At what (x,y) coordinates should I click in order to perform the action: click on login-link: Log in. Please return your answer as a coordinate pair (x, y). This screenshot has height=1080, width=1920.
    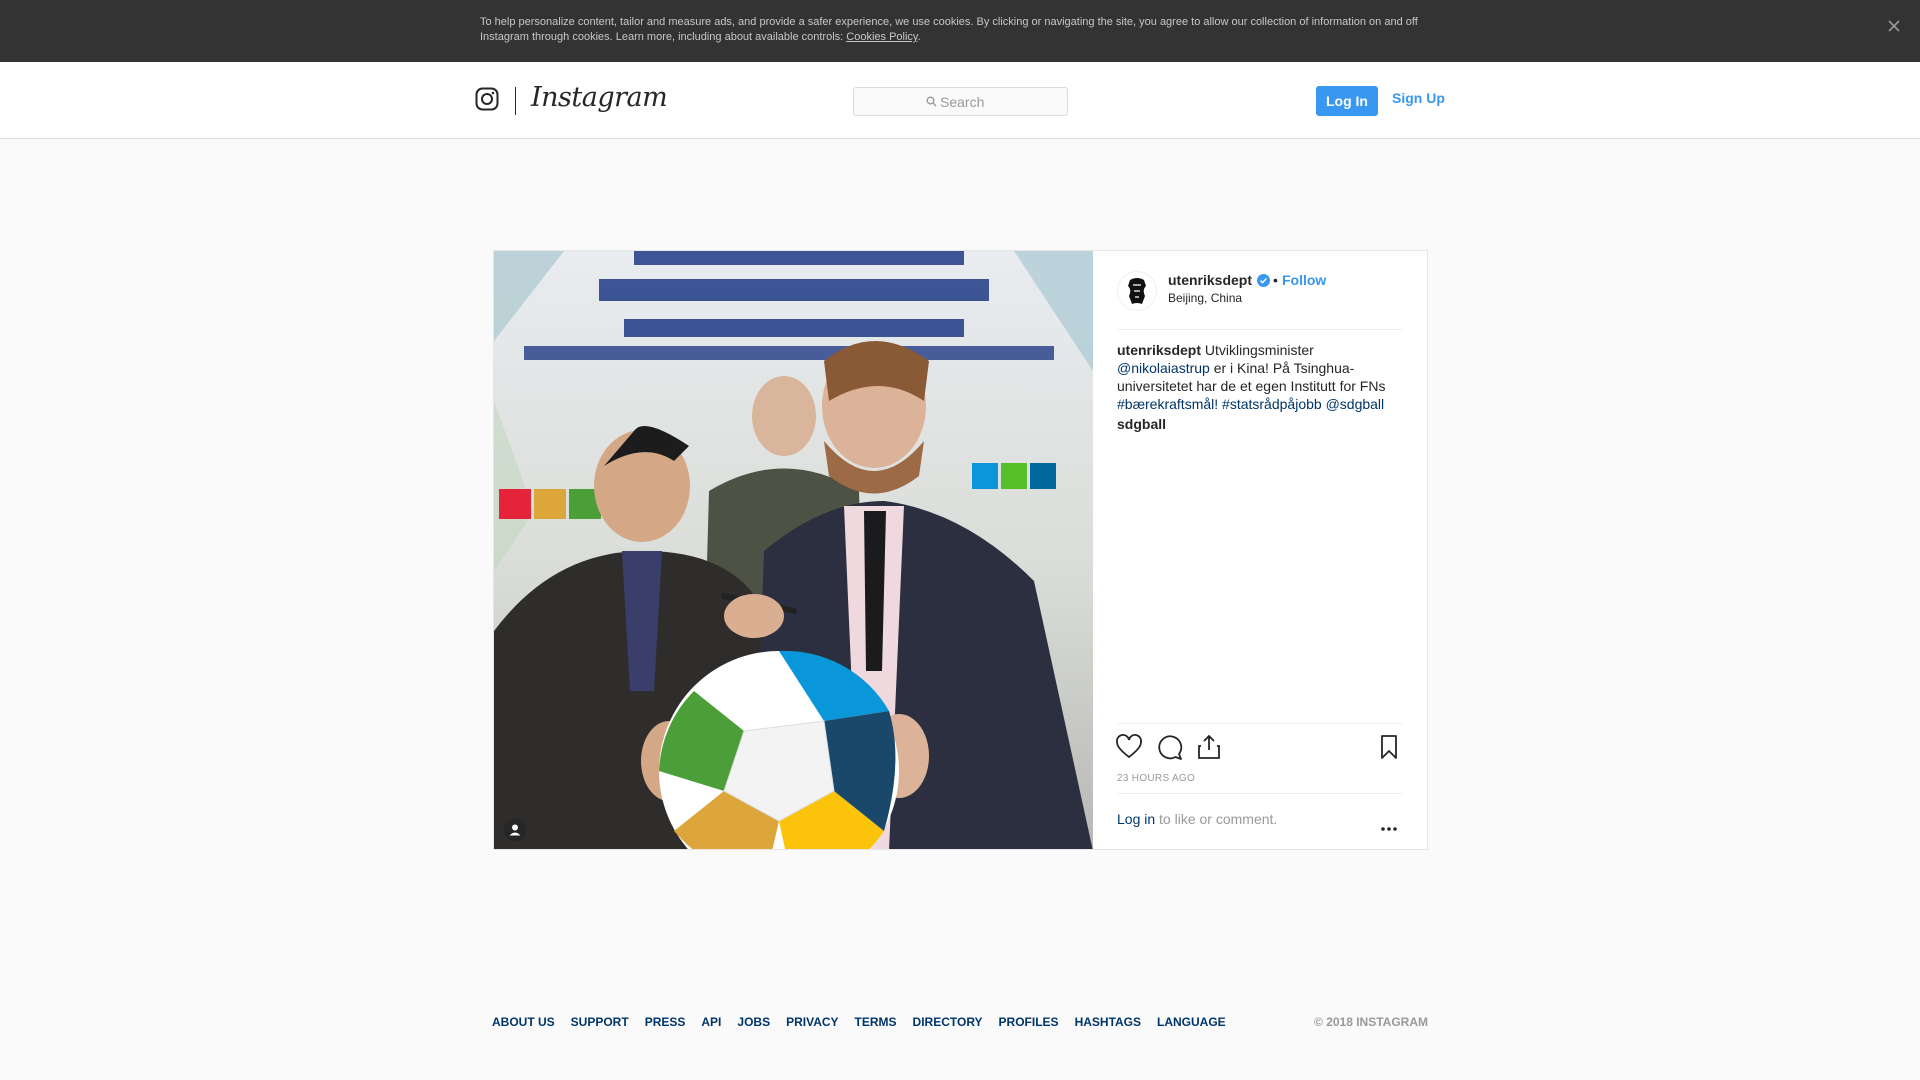
    Looking at the image, I should click on (1136, 819).